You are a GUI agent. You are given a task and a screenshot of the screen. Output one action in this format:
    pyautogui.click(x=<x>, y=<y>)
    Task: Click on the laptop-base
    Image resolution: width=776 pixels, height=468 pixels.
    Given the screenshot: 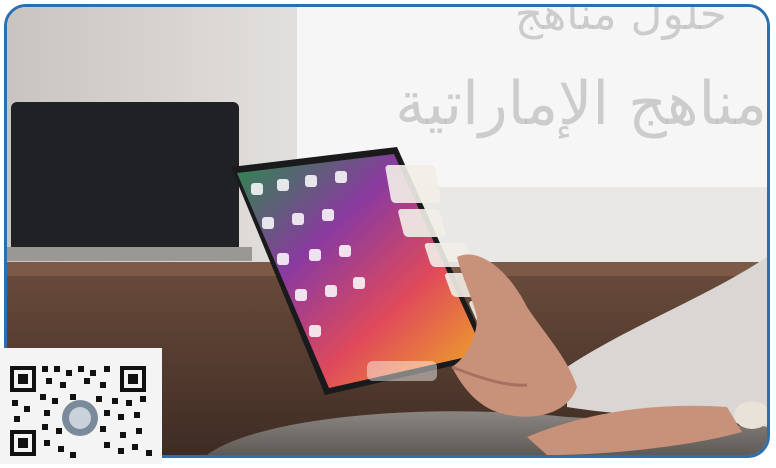 What is the action you would take?
    pyautogui.click(x=129, y=254)
    